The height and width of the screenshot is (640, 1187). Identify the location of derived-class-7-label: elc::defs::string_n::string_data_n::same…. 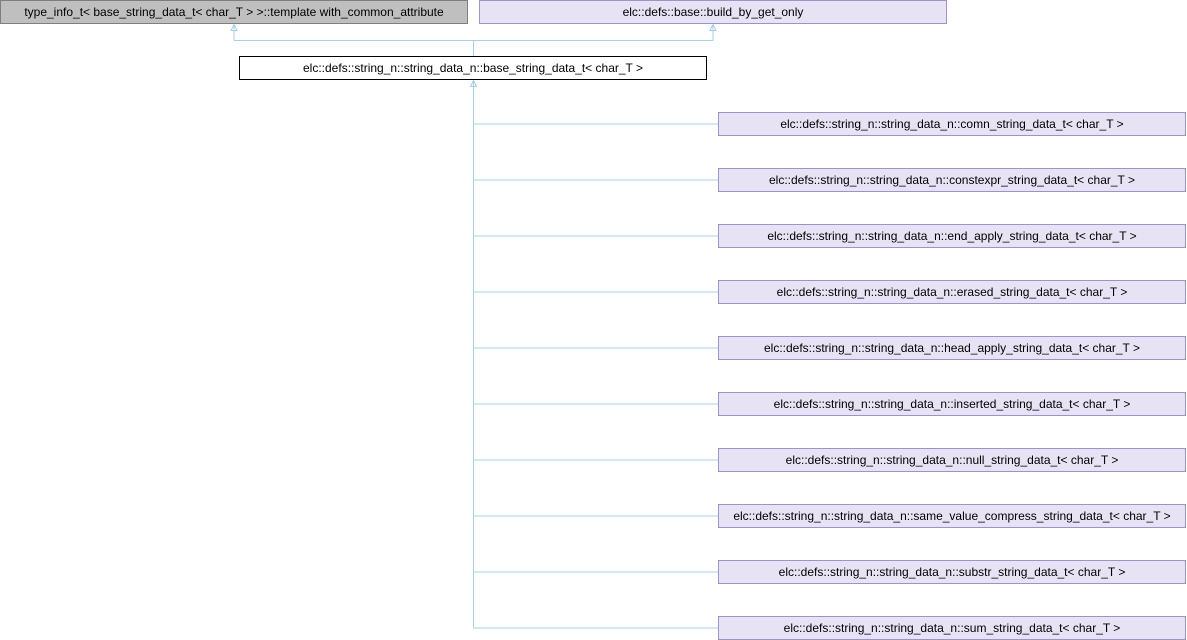
(951, 516).